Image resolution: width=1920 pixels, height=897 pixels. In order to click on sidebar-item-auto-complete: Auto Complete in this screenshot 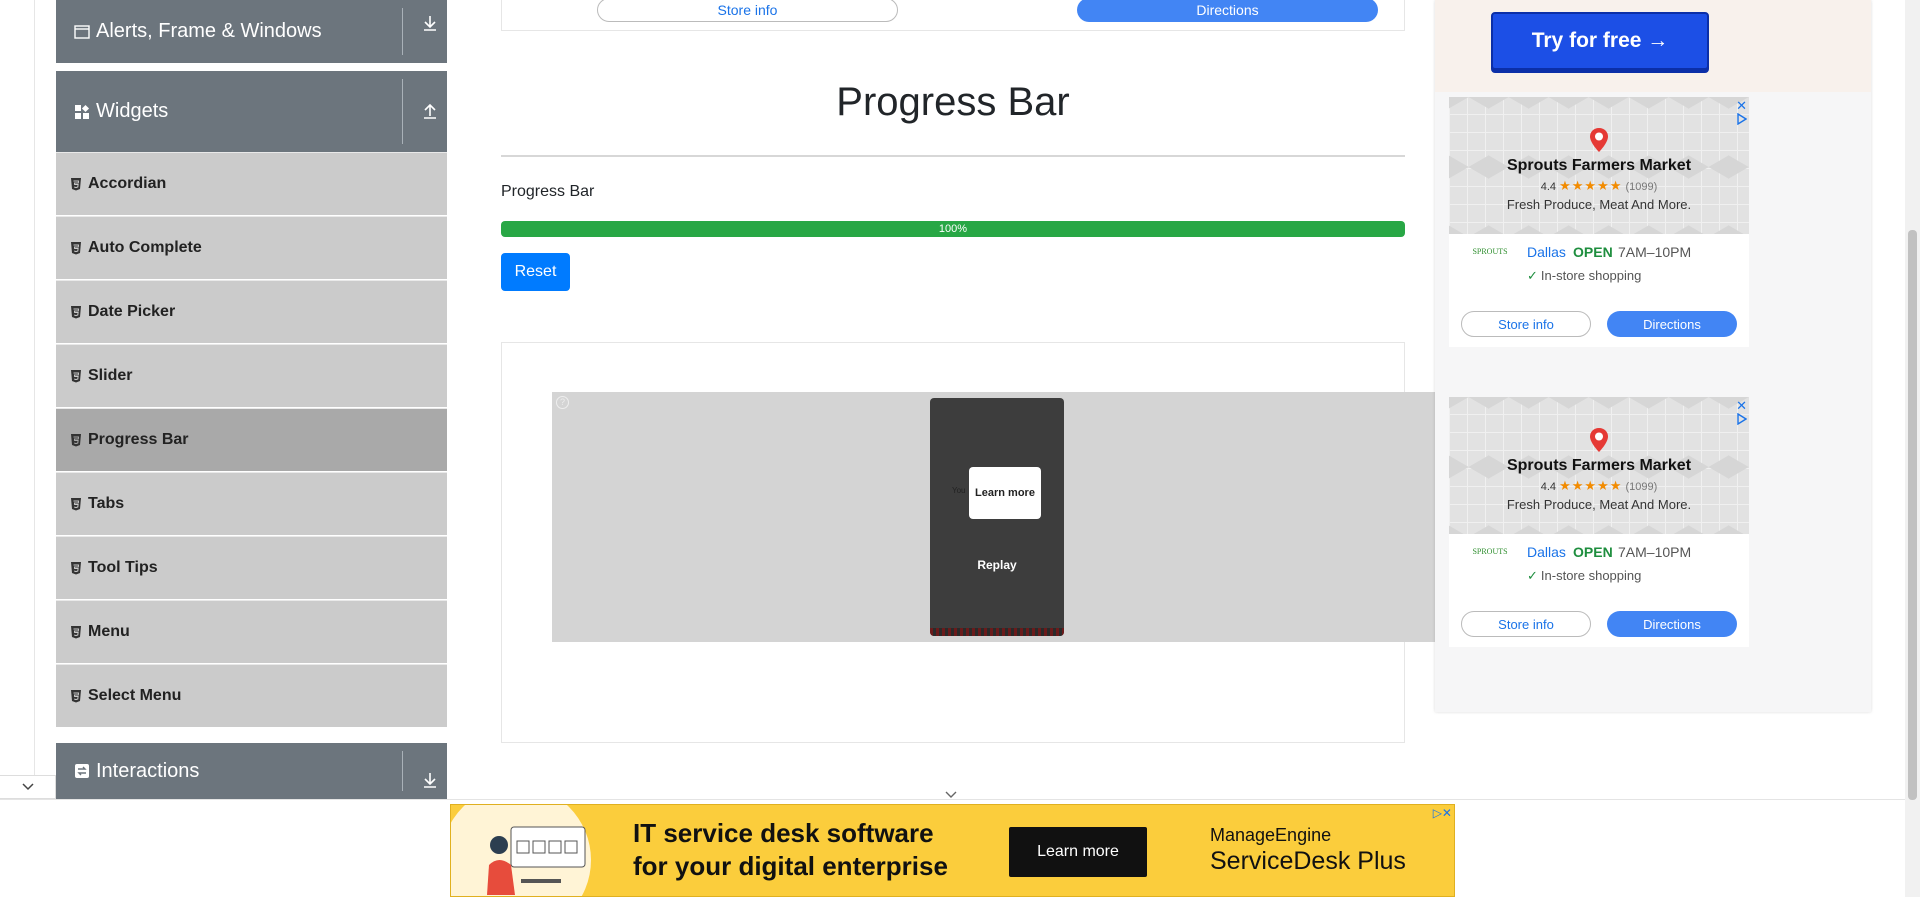, I will do `click(251, 248)`.